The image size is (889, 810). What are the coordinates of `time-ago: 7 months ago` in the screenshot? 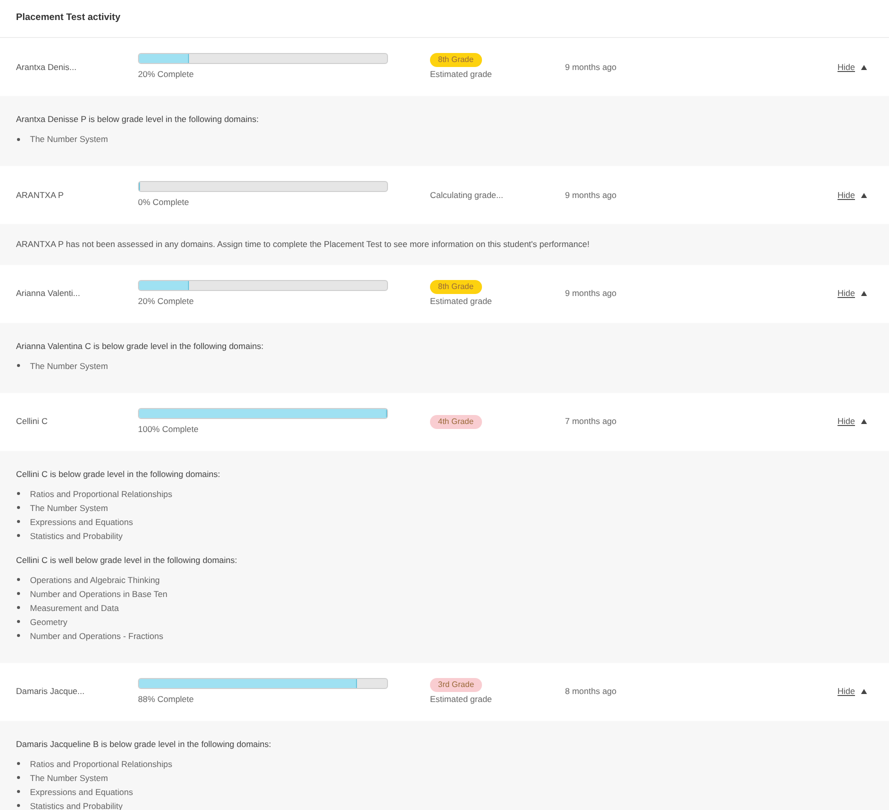 It's located at (591, 421).